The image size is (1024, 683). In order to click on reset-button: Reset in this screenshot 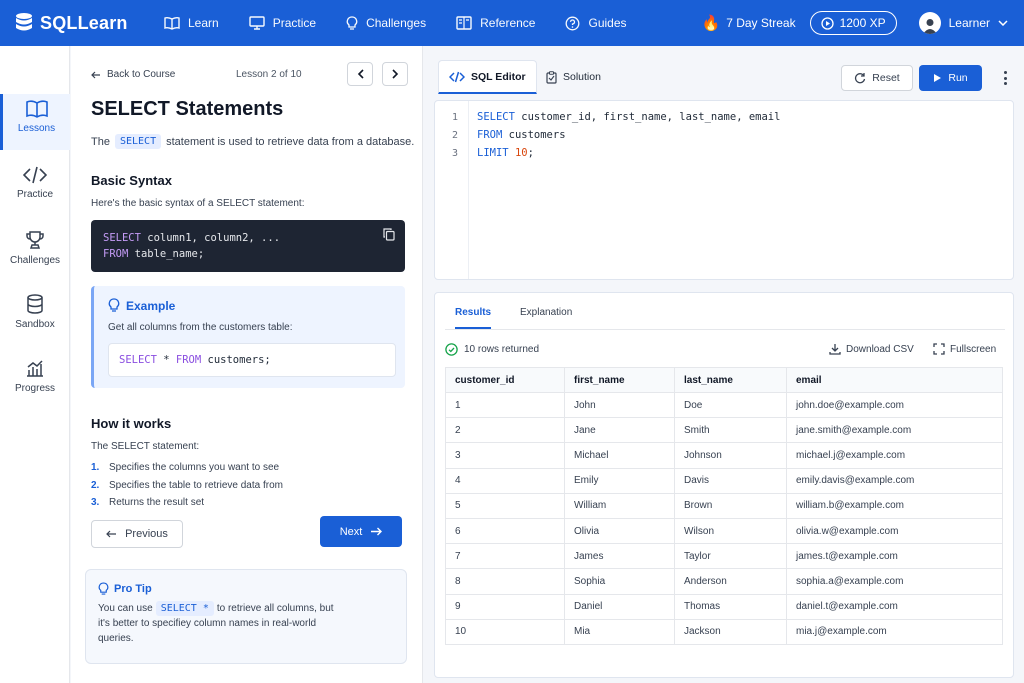, I will do `click(877, 78)`.